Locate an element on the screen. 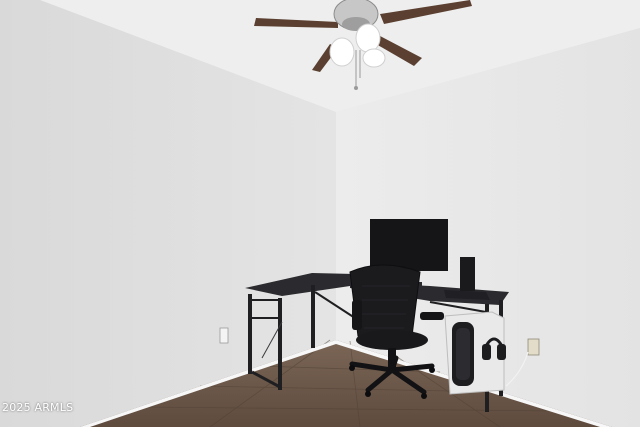 The image size is (640, 427). pc-tower is located at coordinates (475, 353).